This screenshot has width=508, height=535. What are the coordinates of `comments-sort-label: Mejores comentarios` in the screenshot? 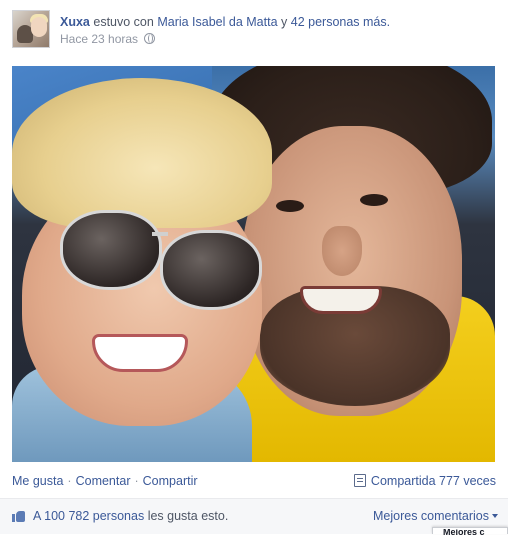 It's located at (430, 516).